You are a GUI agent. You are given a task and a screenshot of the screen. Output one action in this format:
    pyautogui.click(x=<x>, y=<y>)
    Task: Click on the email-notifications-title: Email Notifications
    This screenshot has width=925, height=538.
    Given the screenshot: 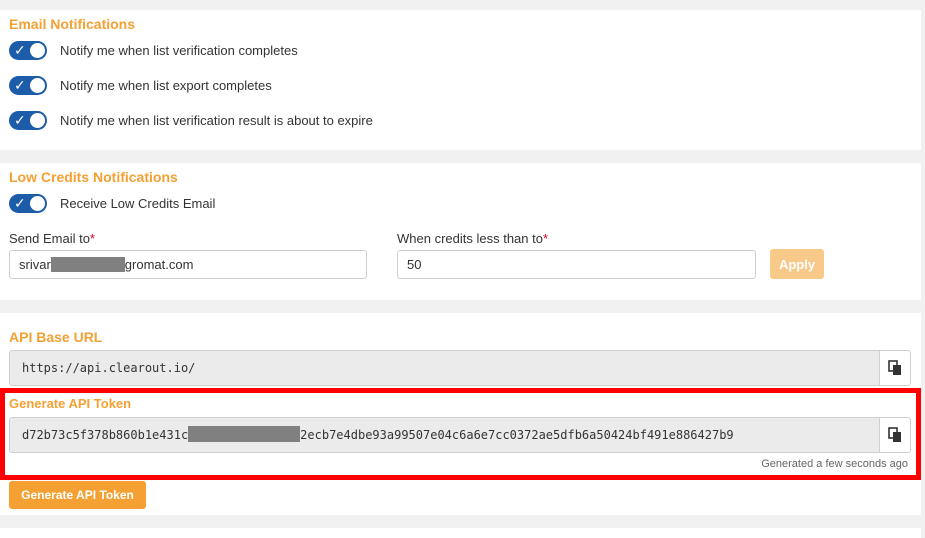 What is the action you would take?
    pyautogui.click(x=72, y=24)
    